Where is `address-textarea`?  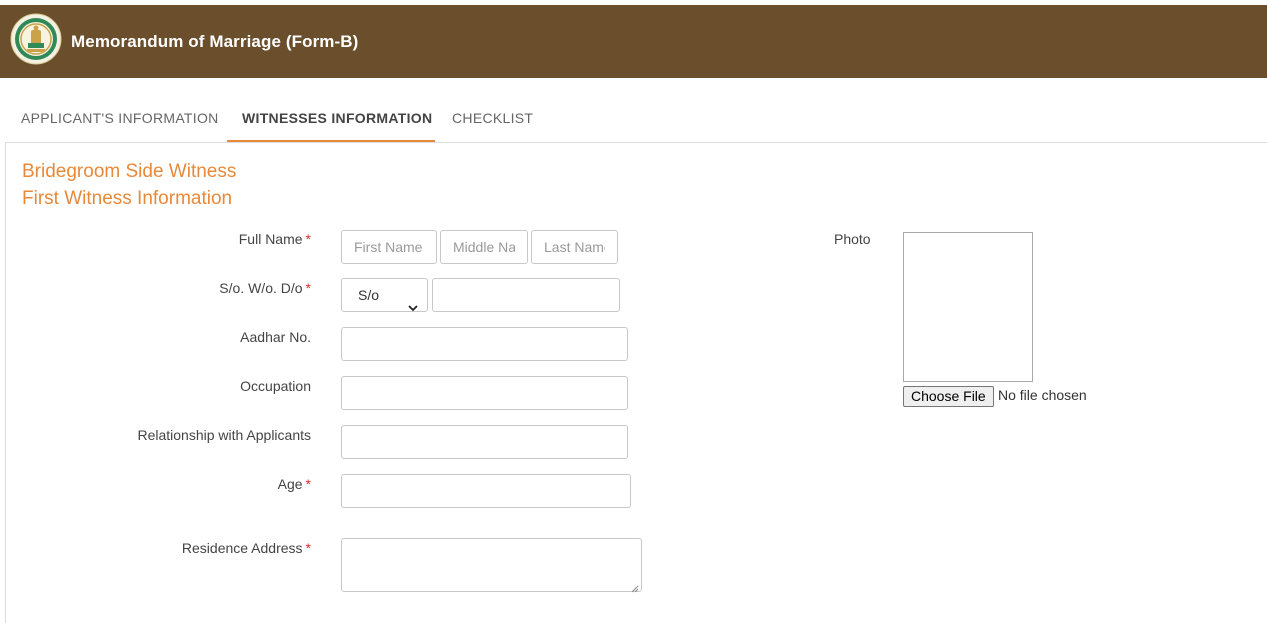 address-textarea is located at coordinates (491, 565).